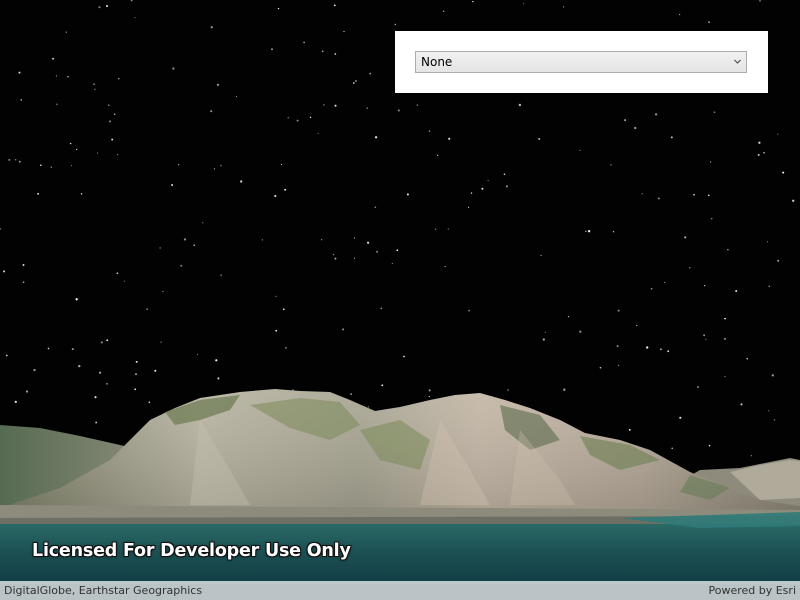 The image size is (800, 600). I want to click on control-panel: None, so click(581, 62).